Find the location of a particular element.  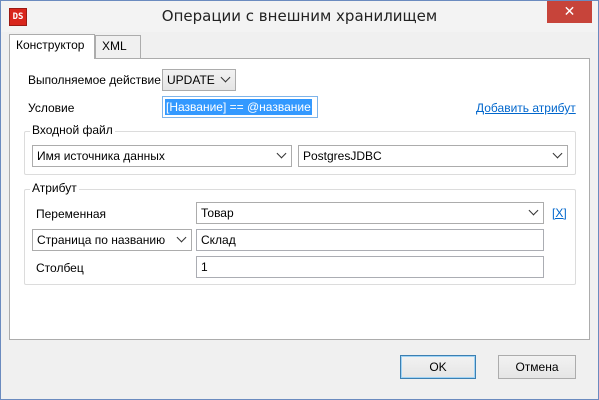

title-bar: DS Операции с внешним хранилищем ✕ is located at coordinates (299, 16).